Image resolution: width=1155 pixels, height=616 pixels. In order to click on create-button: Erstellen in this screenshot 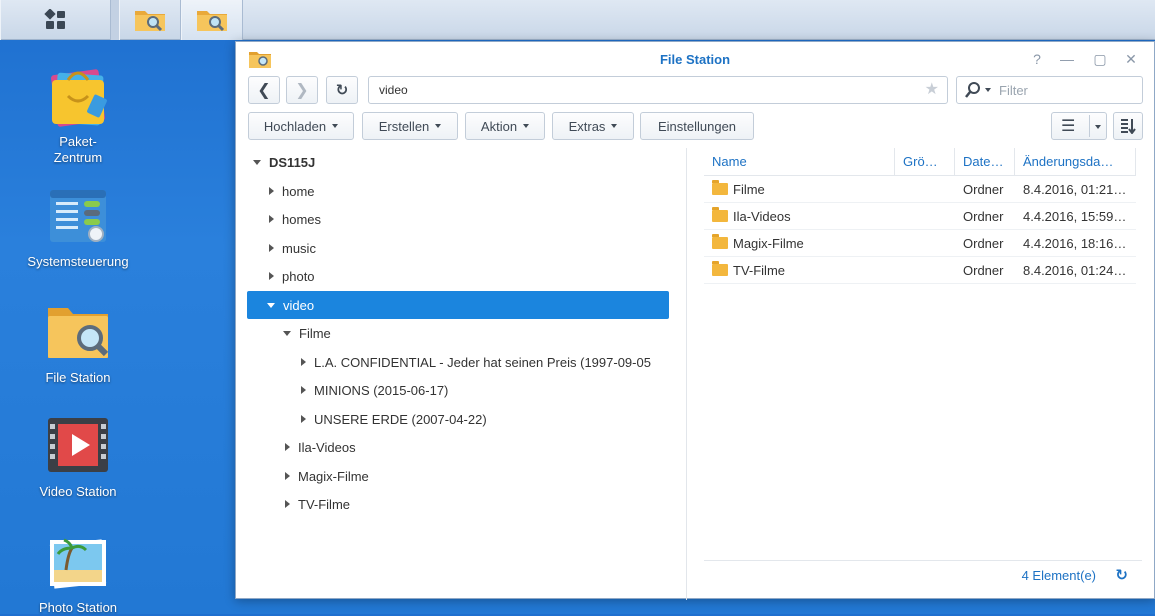, I will do `click(410, 126)`.